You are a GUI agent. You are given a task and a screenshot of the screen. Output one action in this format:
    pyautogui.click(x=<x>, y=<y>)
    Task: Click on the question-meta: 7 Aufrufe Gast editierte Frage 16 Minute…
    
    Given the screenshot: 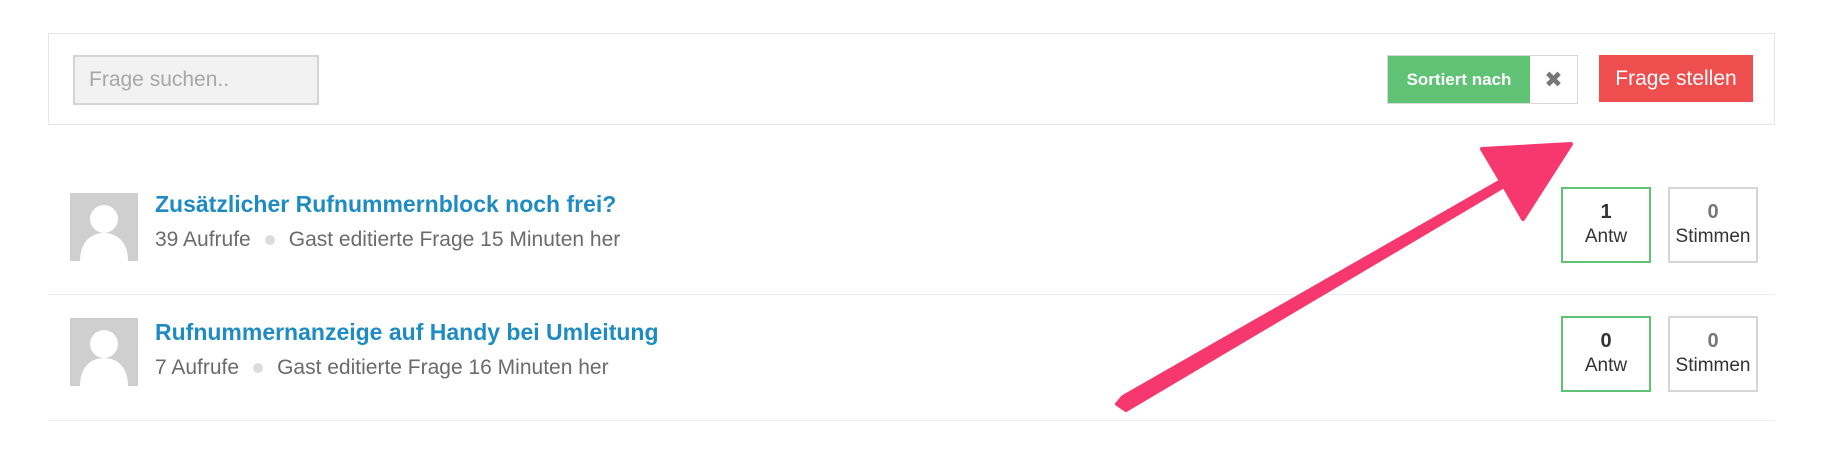 What is the action you would take?
    pyautogui.click(x=382, y=368)
    